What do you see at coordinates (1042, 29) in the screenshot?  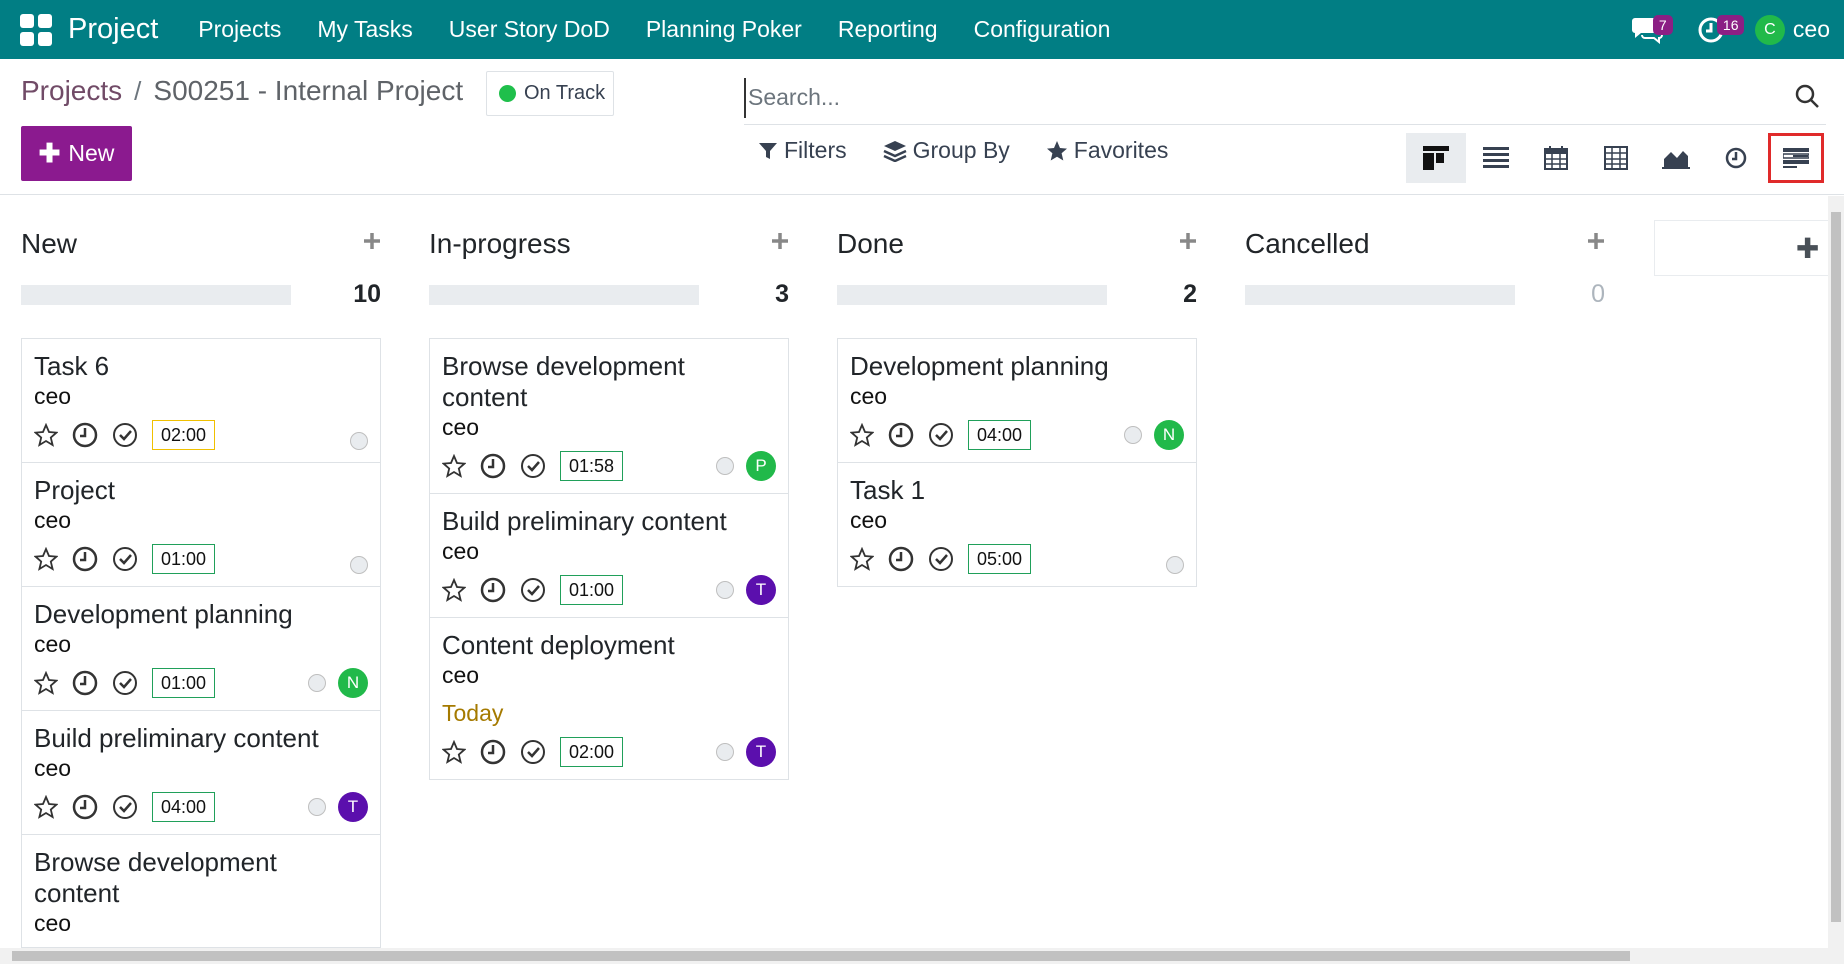 I see `menu-configuration: Configuration` at bounding box center [1042, 29].